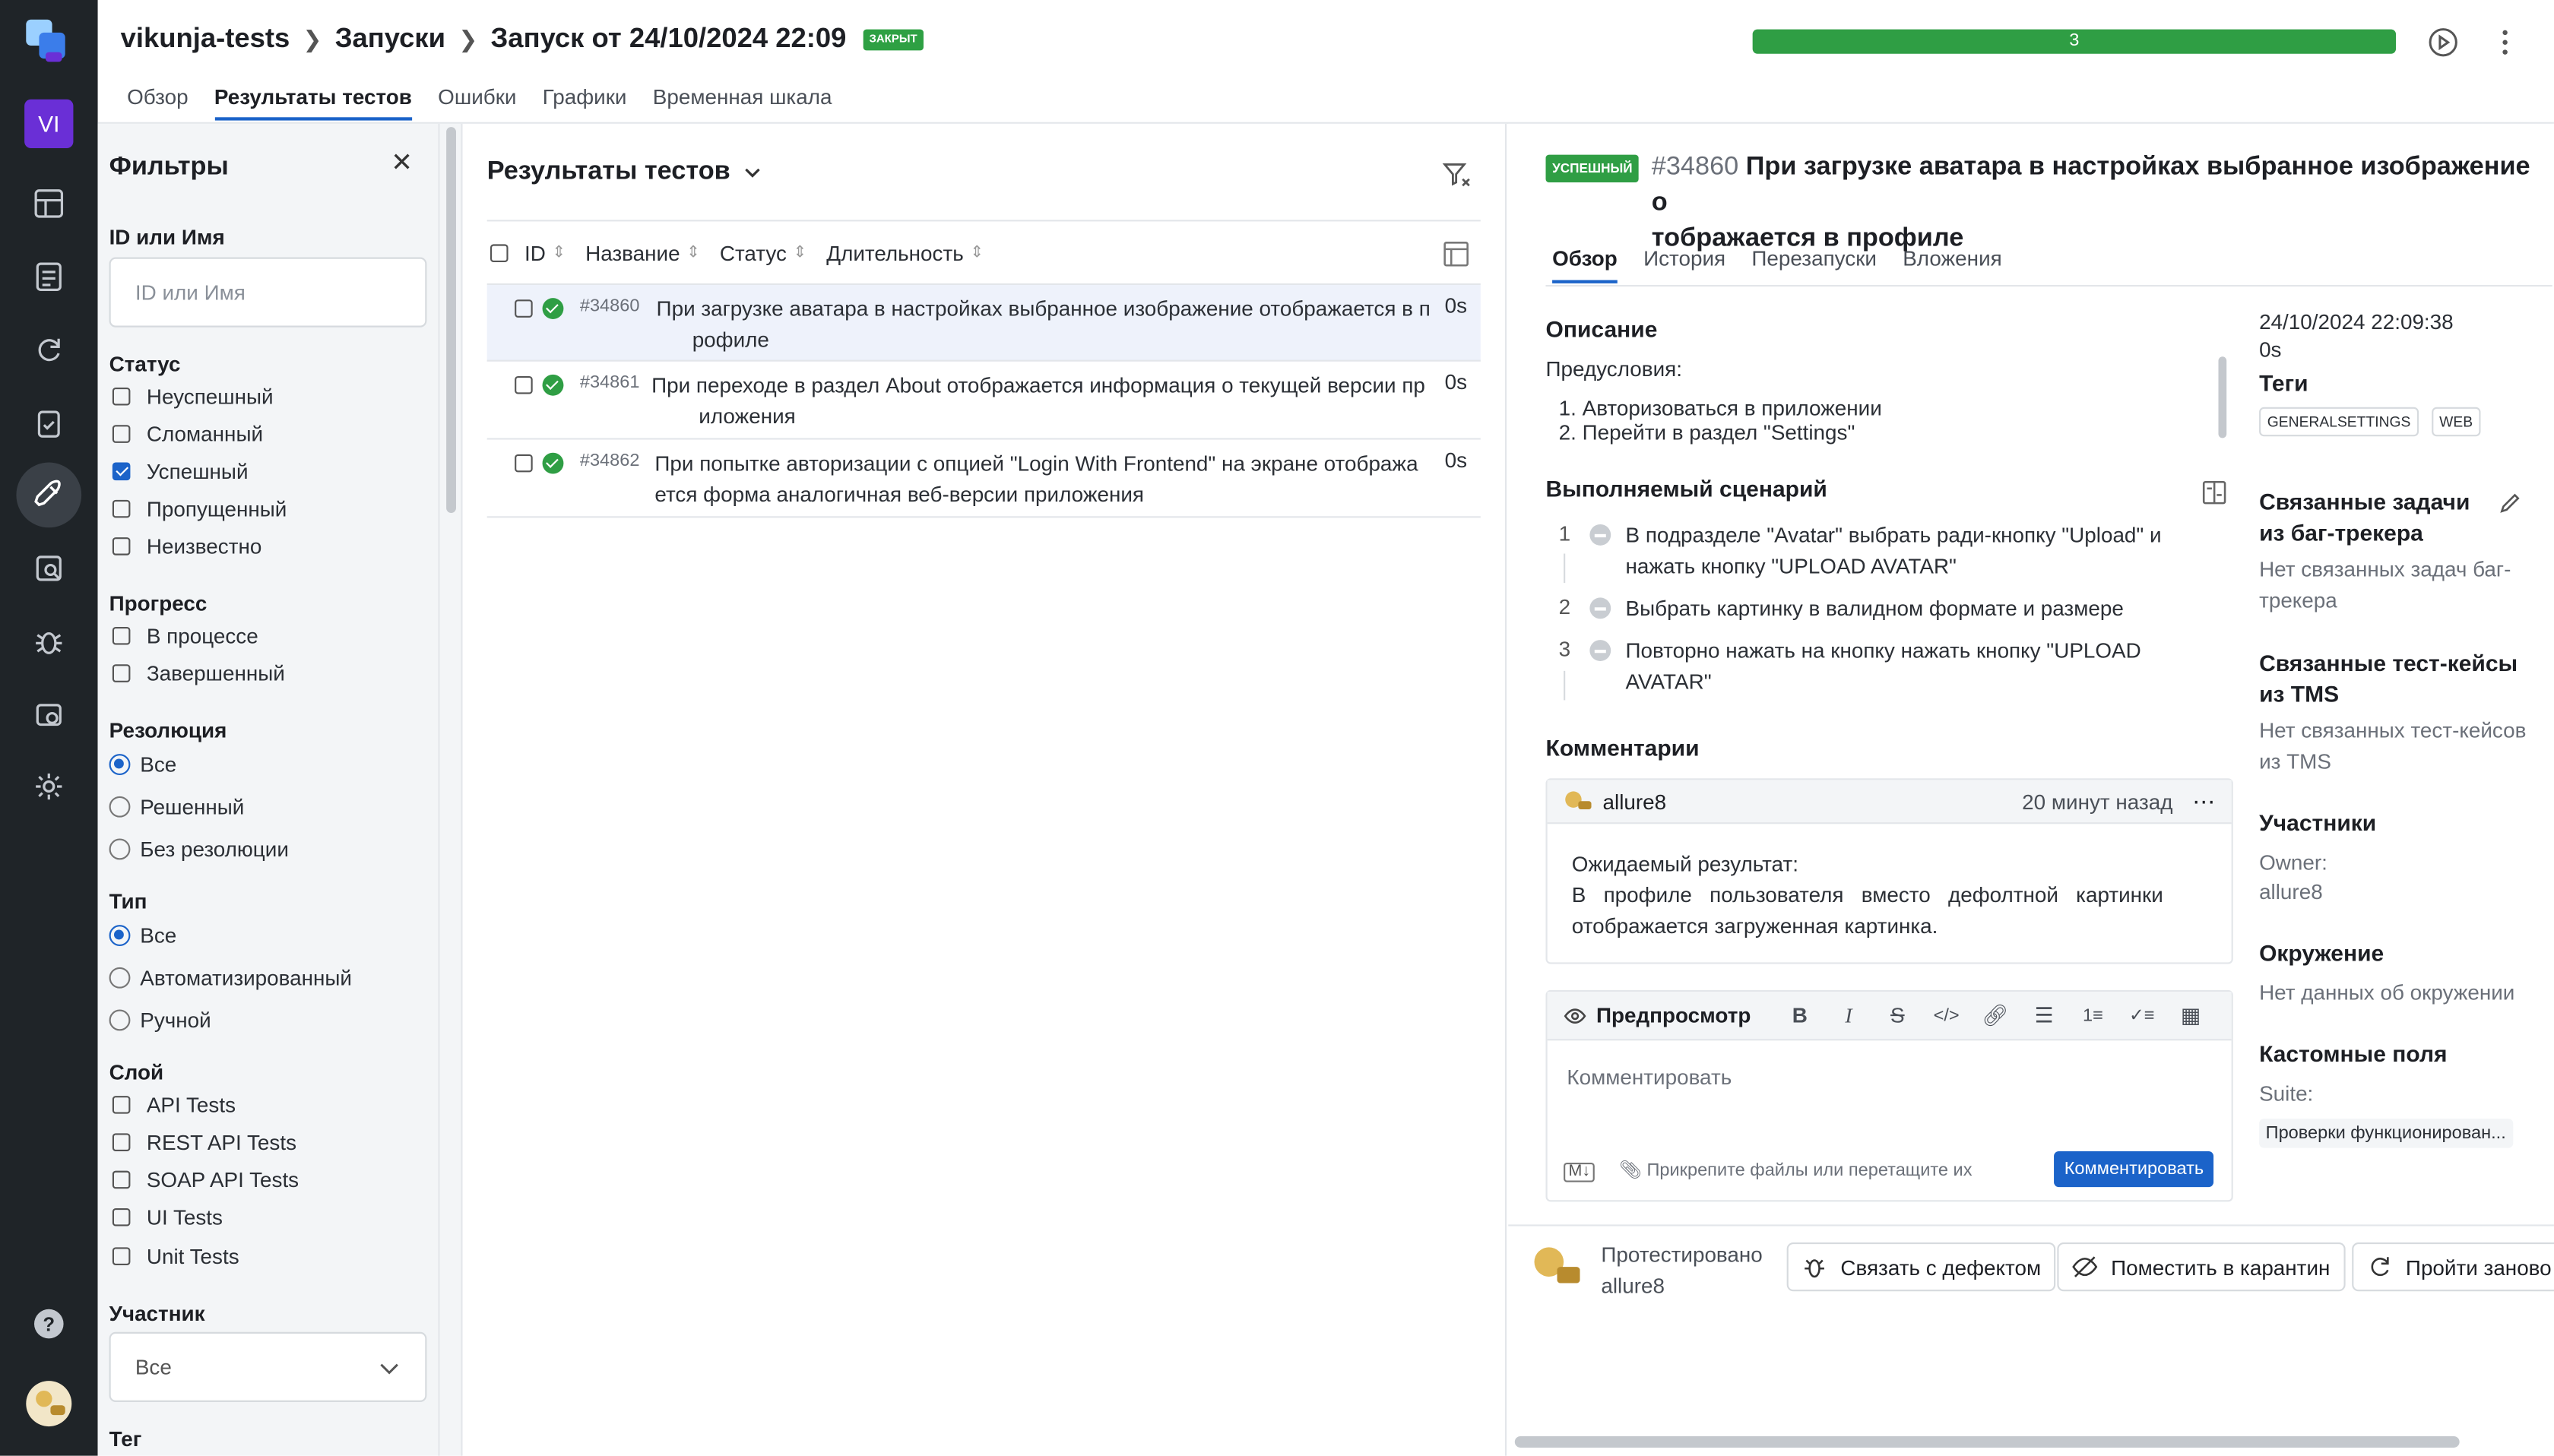 The height and width of the screenshot is (1456, 2554). I want to click on status-skipped-checkbox: Пропущенный, so click(199, 509).